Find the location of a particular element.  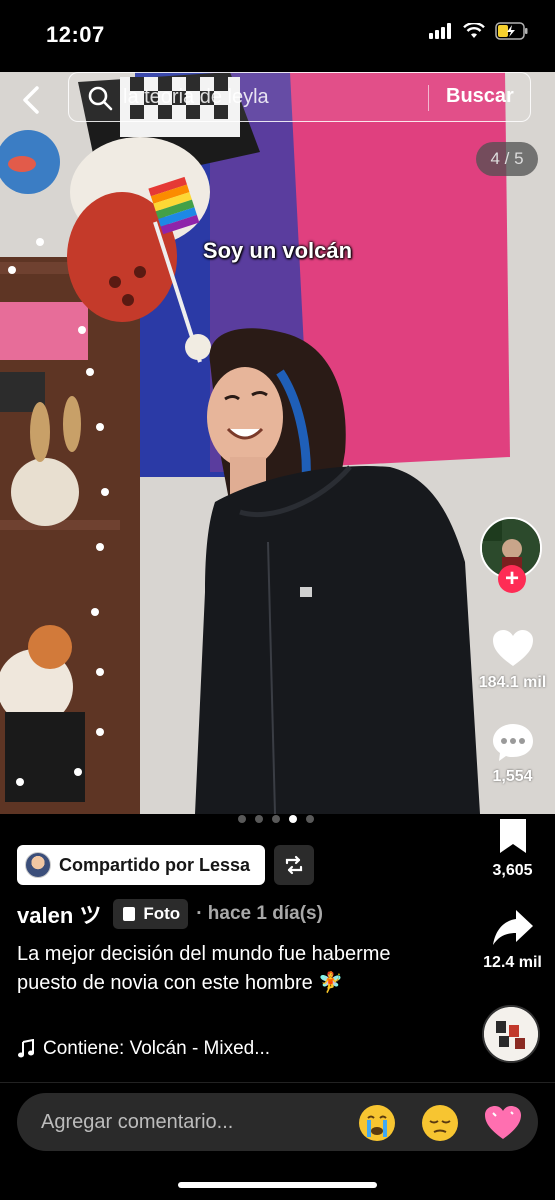

shared-by-chip: Compartido por Lessa is located at coordinates (141, 865).